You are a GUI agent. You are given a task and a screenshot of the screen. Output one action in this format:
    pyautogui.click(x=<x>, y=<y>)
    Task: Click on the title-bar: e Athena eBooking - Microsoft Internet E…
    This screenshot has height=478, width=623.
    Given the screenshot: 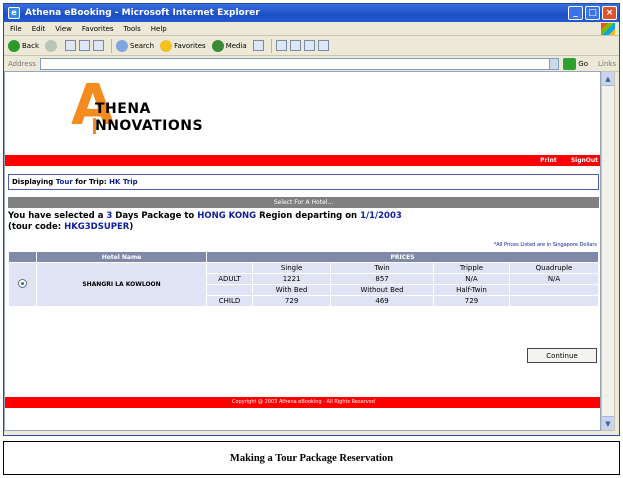 What is the action you would take?
    pyautogui.click(x=311, y=13)
    